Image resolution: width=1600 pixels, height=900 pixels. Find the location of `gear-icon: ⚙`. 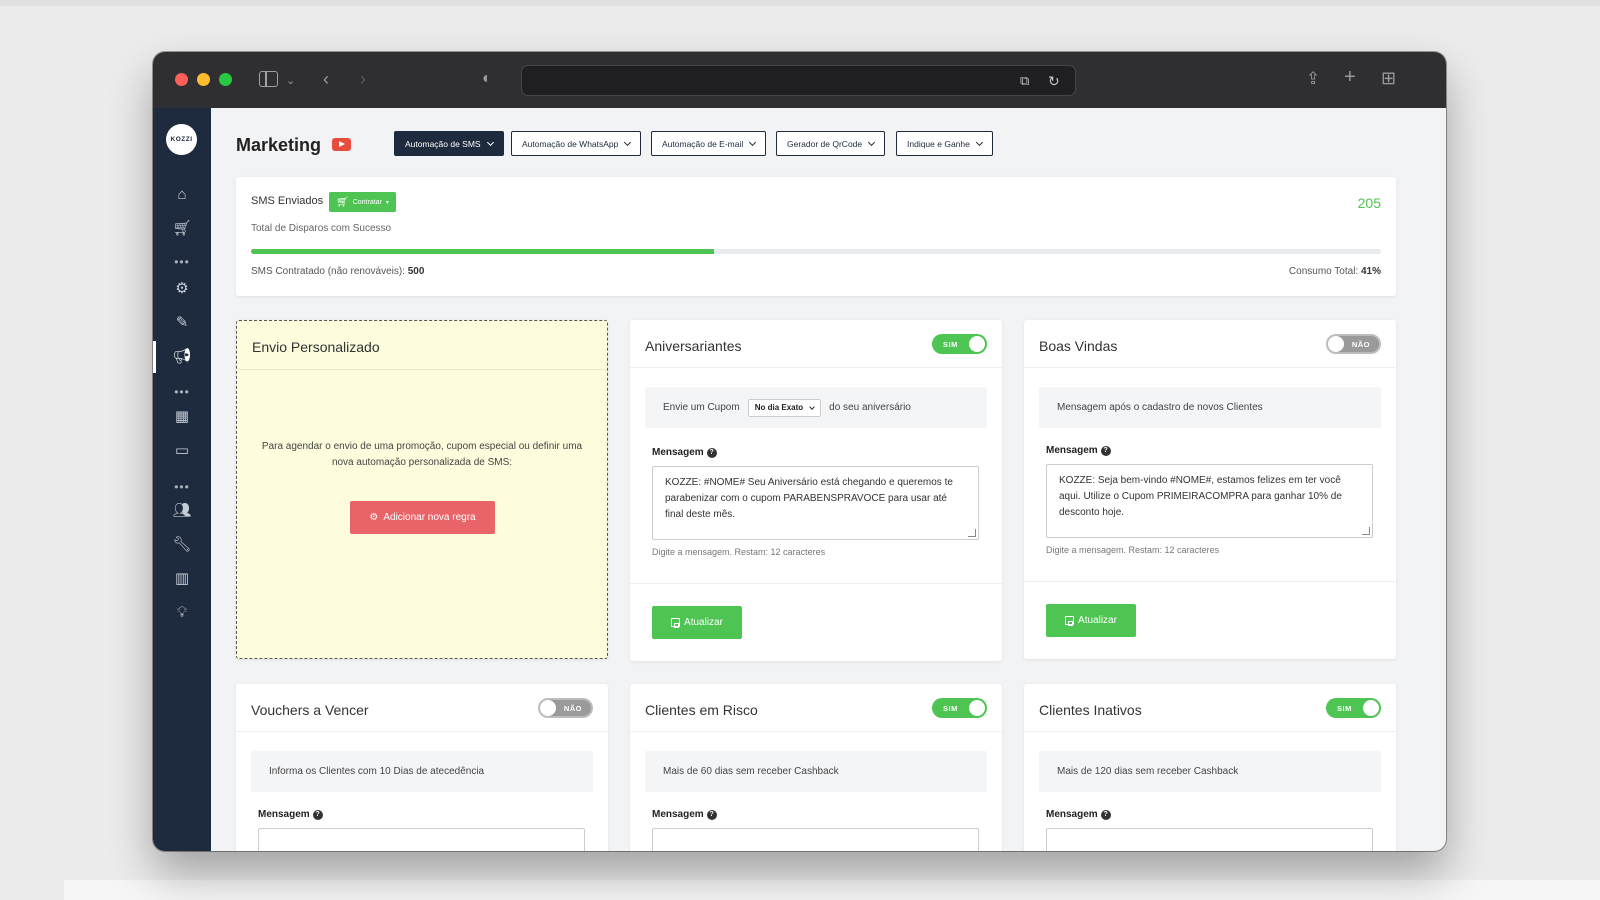

gear-icon: ⚙ is located at coordinates (182, 289).